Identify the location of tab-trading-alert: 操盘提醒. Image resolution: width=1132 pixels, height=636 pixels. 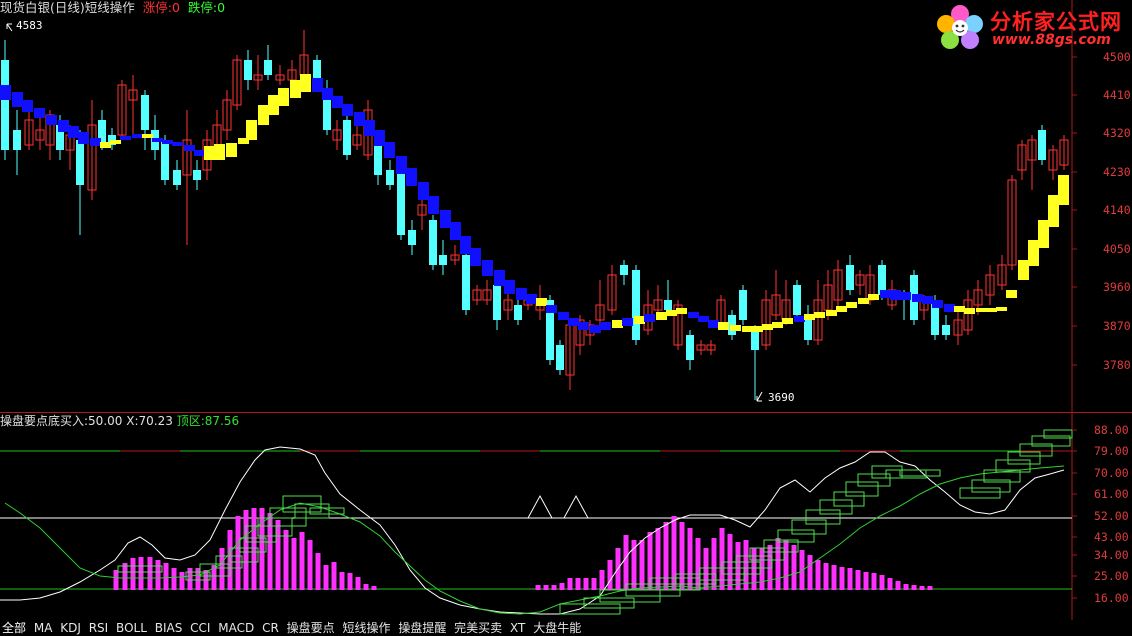
(422, 628).